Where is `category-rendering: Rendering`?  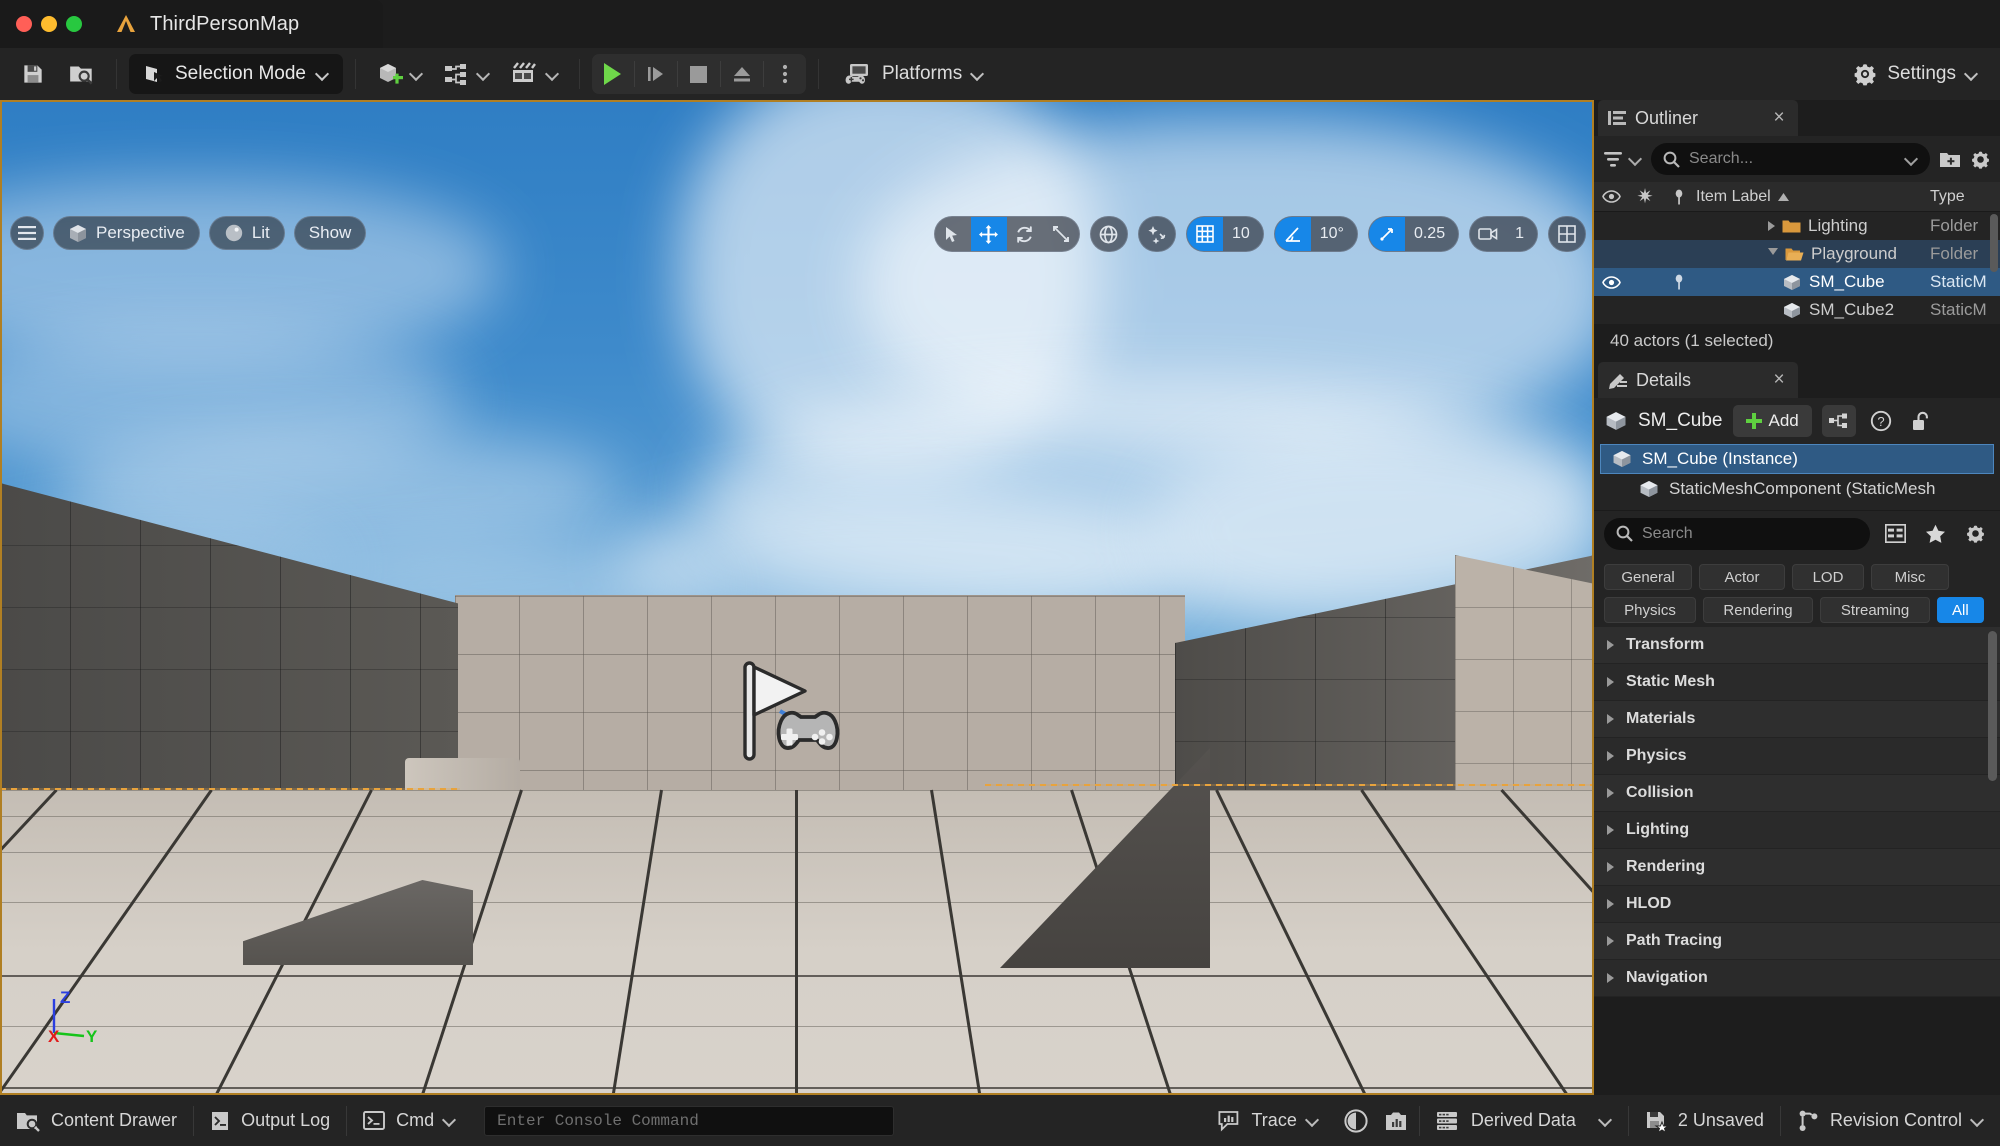 category-rendering: Rendering is located at coordinates (1797, 867).